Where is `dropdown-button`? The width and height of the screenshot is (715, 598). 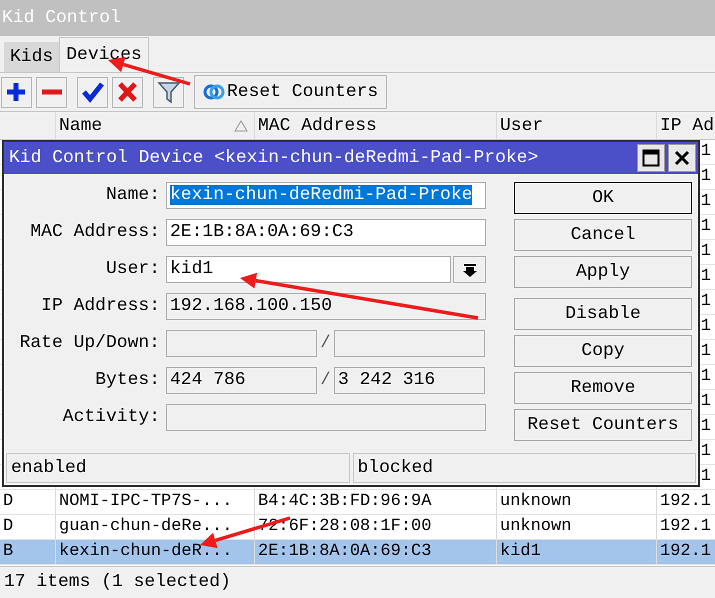
dropdown-button is located at coordinates (469, 269).